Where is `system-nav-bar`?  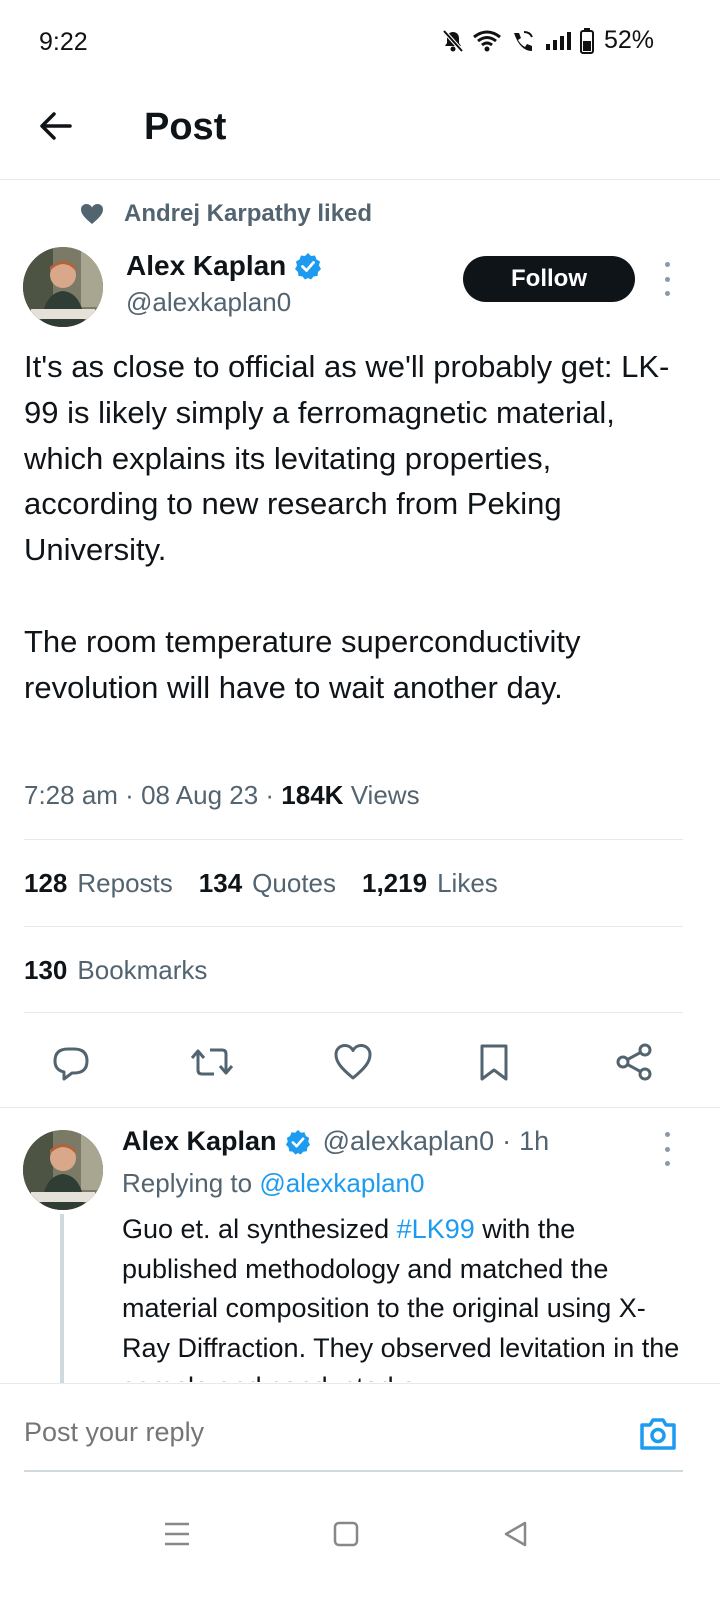
system-nav-bar is located at coordinates (360, 1540).